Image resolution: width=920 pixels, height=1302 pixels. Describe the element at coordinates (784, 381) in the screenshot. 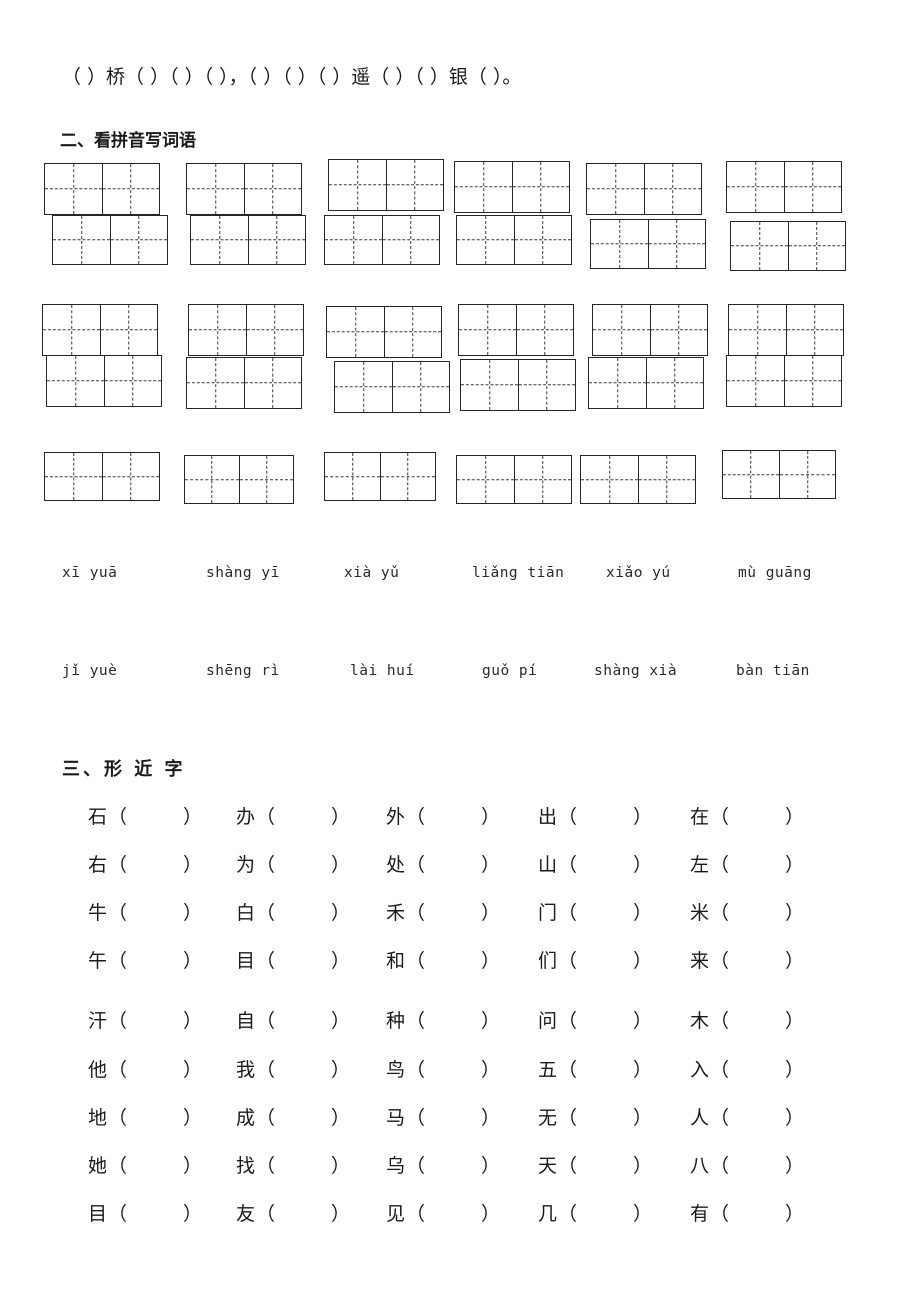

I see `tianzige-pair-r4-c6` at that location.